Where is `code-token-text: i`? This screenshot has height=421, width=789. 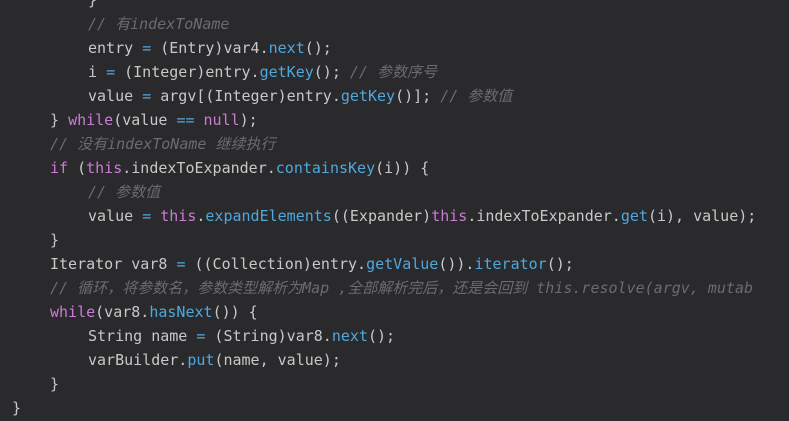 code-token-text: i is located at coordinates (97, 72).